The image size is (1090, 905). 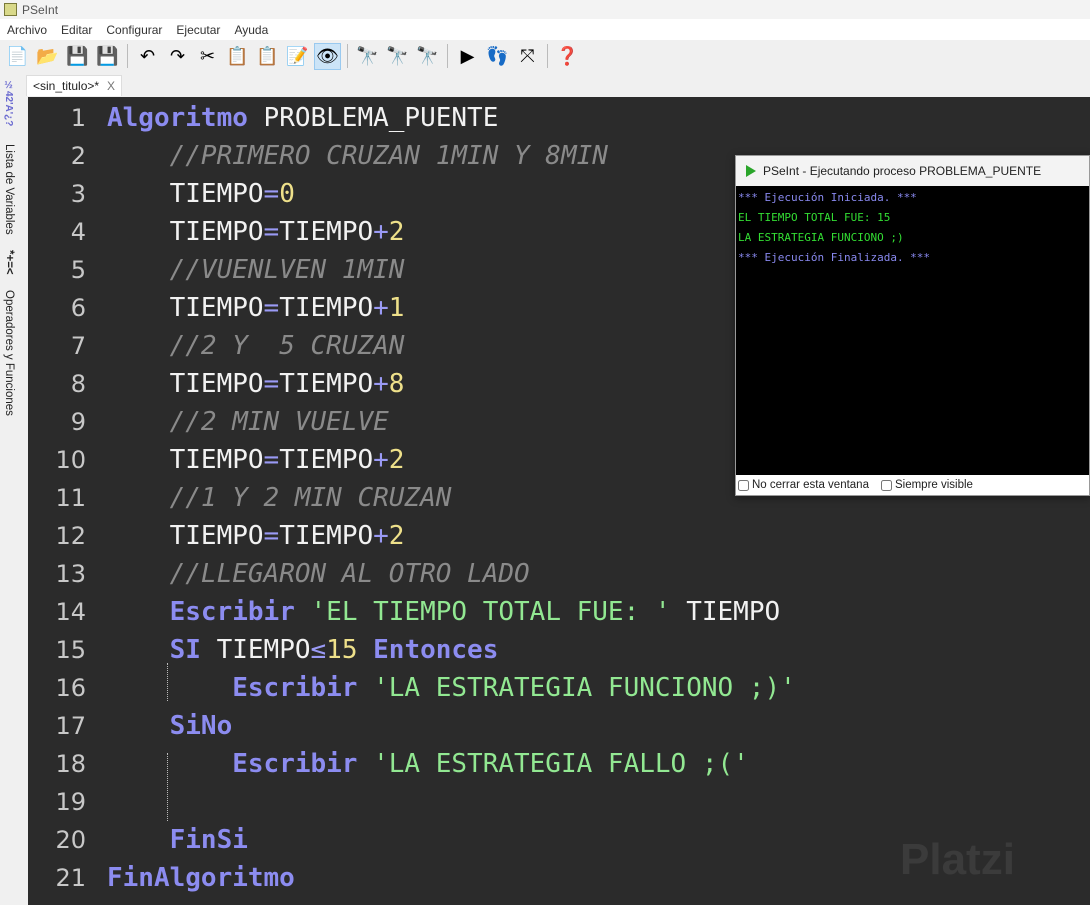 I want to click on code-text: TIEMPO=0, so click(x=201, y=194).